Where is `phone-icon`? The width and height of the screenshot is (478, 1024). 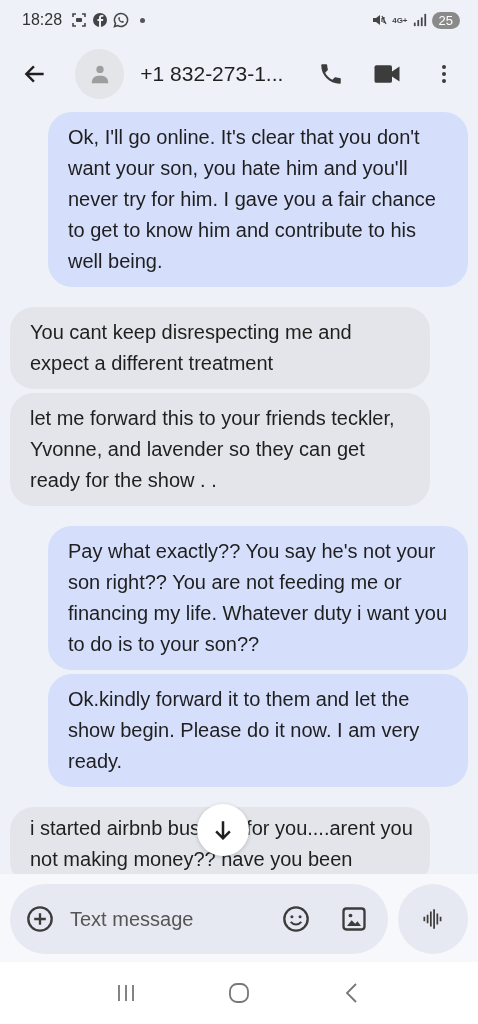
phone-icon is located at coordinates (331, 74).